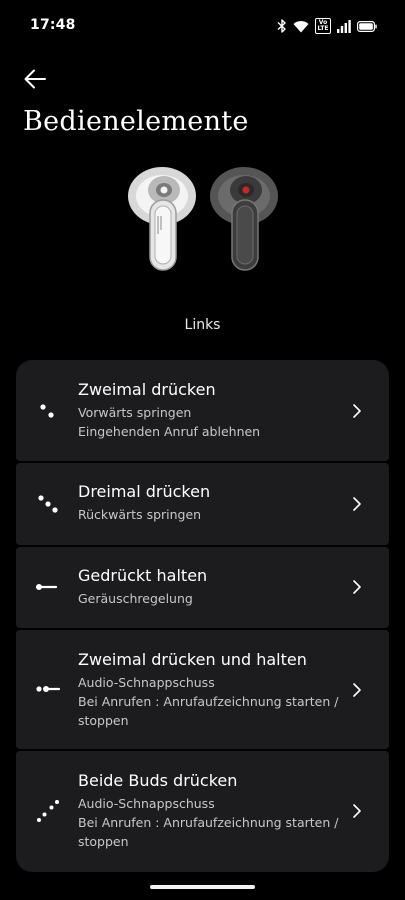 The width and height of the screenshot is (405, 900). I want to click on triple-press-icon, so click(48, 504).